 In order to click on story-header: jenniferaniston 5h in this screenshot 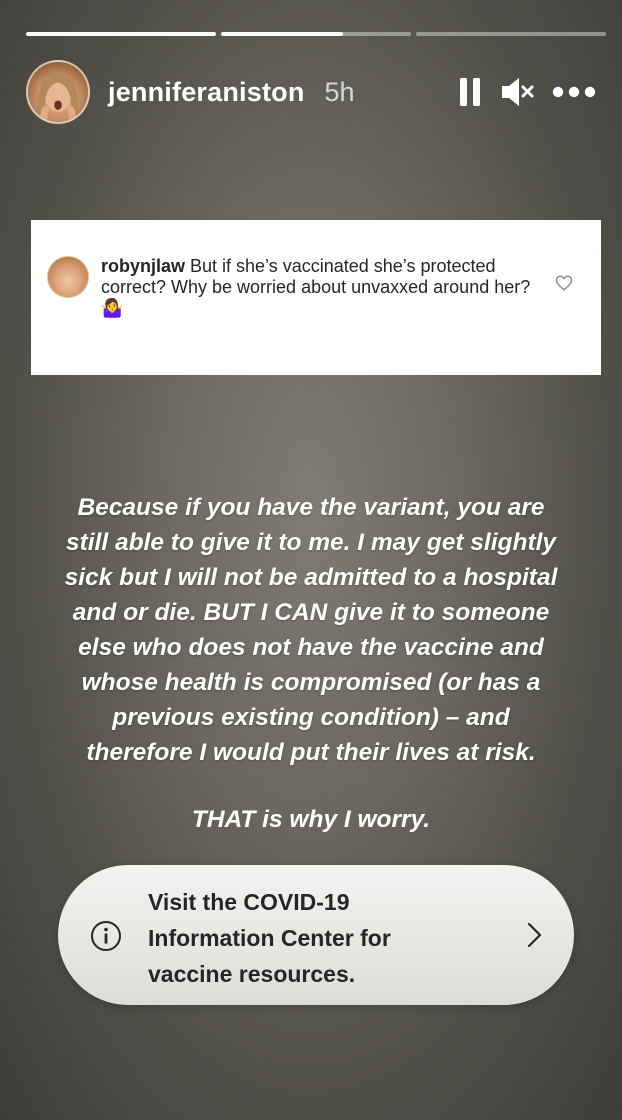, I will do `click(311, 92)`.